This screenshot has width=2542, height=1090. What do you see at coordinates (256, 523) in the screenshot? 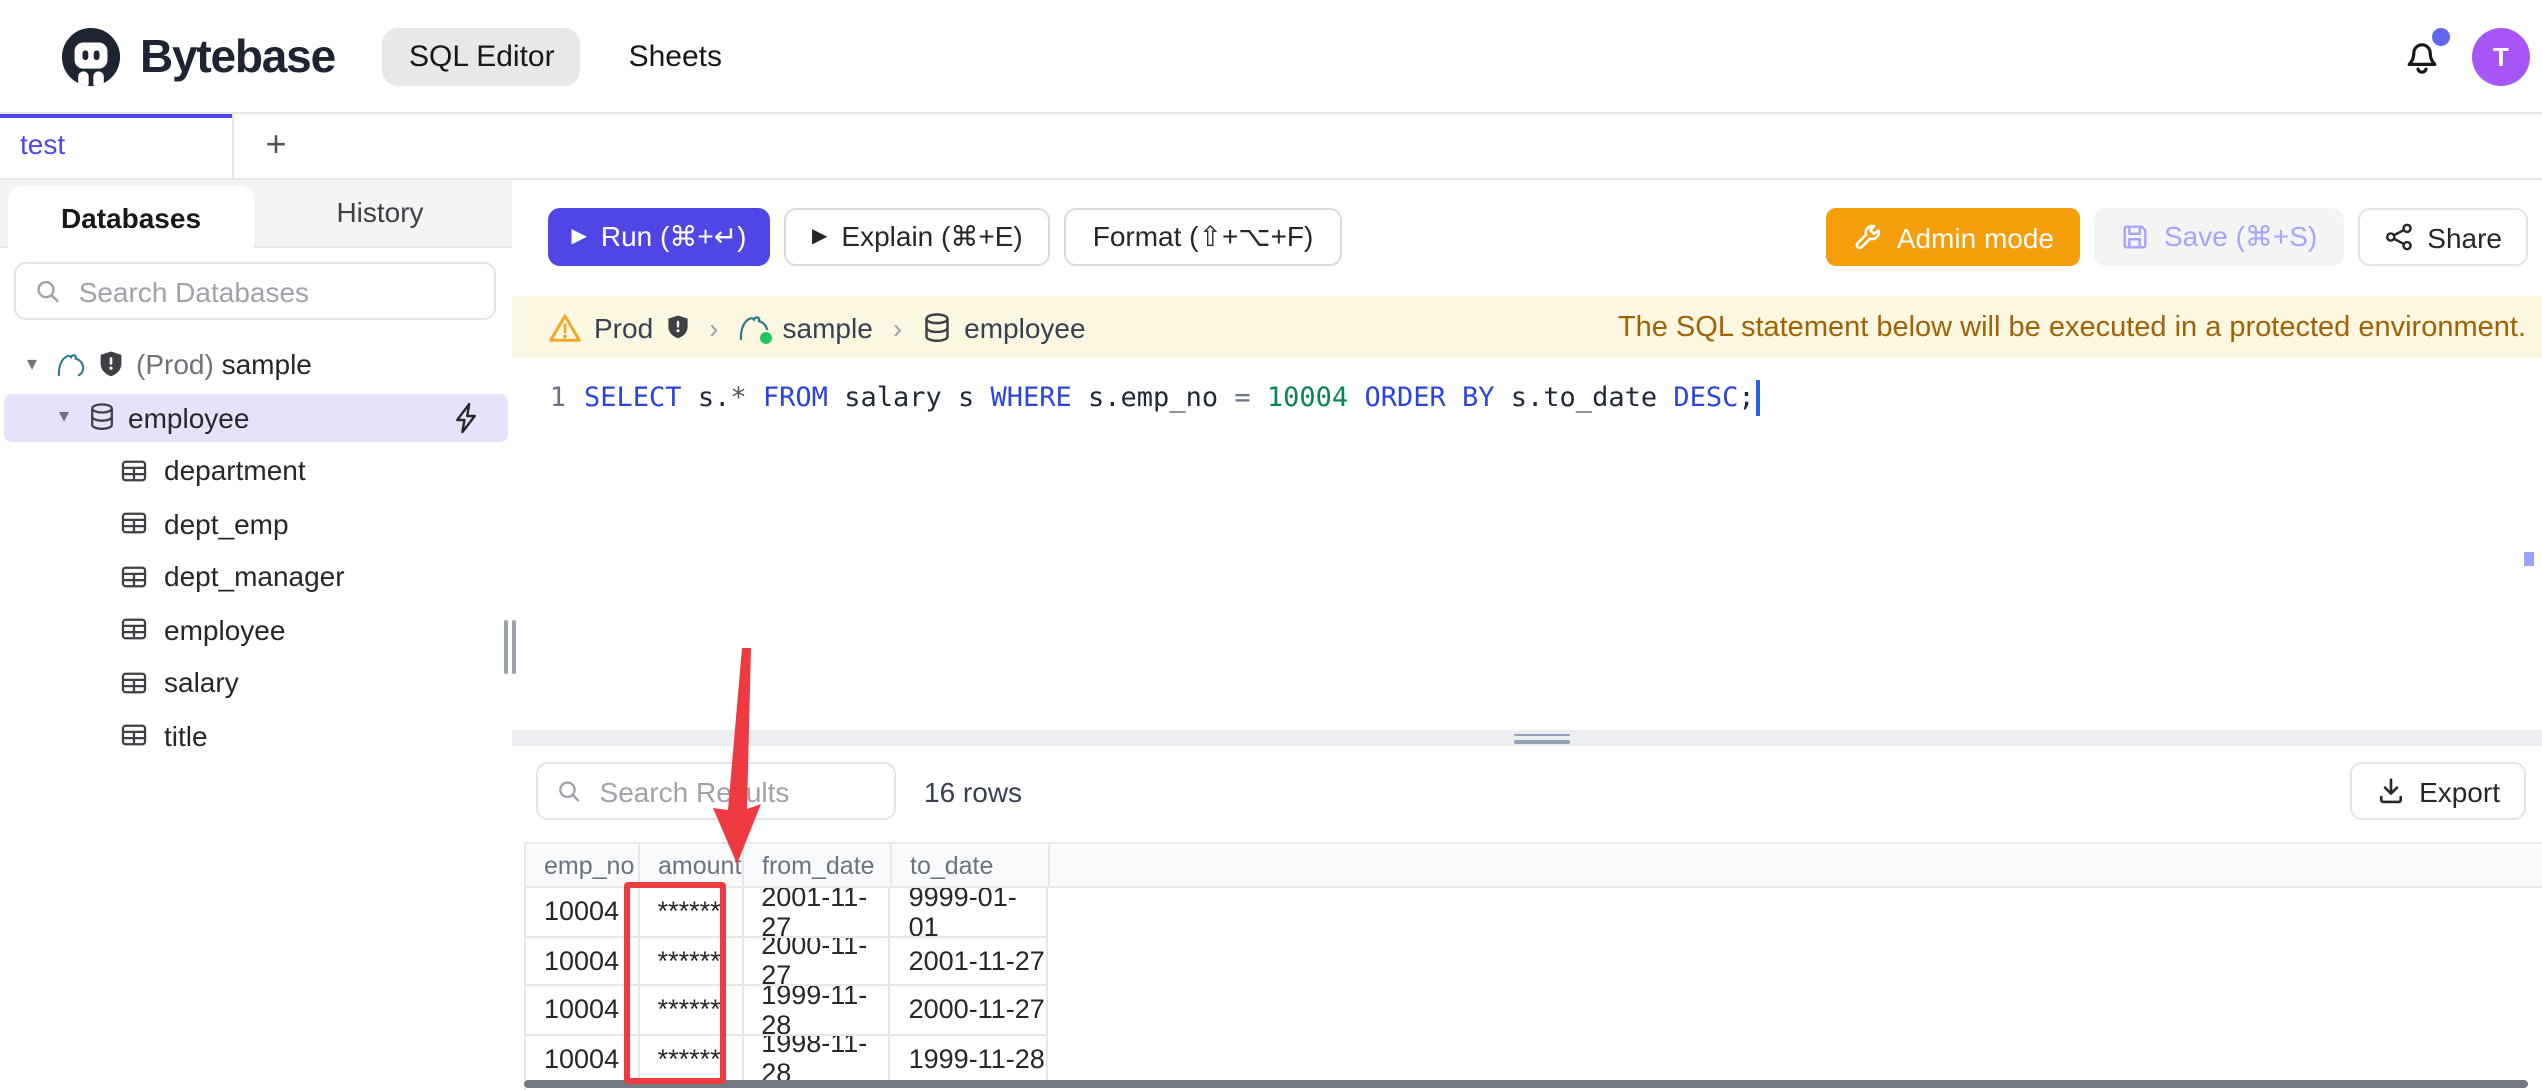
I see `tree-item-table-dept_emp: dept_emp` at bounding box center [256, 523].